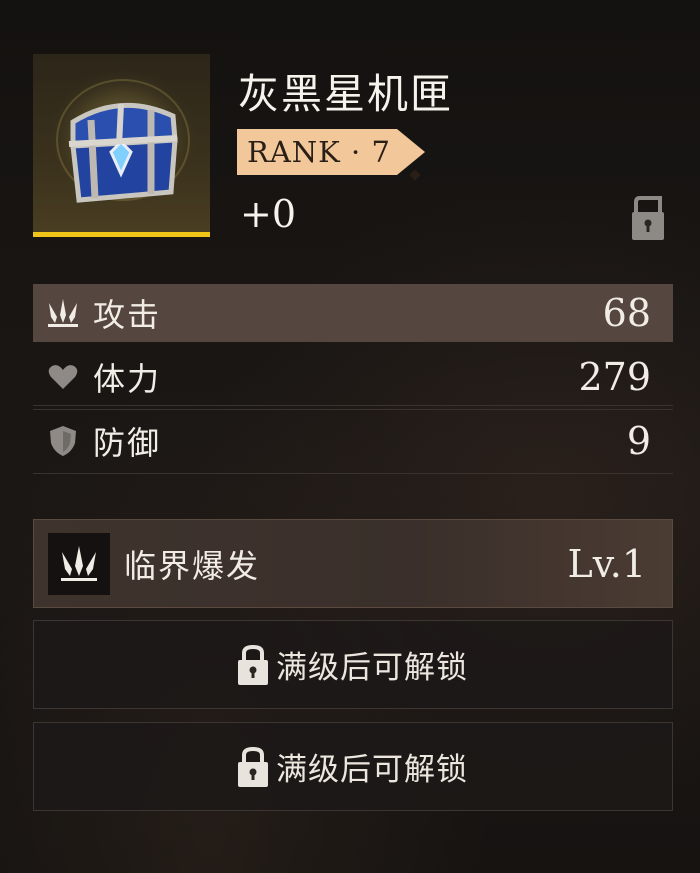 The width and height of the screenshot is (700, 873). What do you see at coordinates (192, 565) in the screenshot?
I see `skill-name: 临界爆发` at bounding box center [192, 565].